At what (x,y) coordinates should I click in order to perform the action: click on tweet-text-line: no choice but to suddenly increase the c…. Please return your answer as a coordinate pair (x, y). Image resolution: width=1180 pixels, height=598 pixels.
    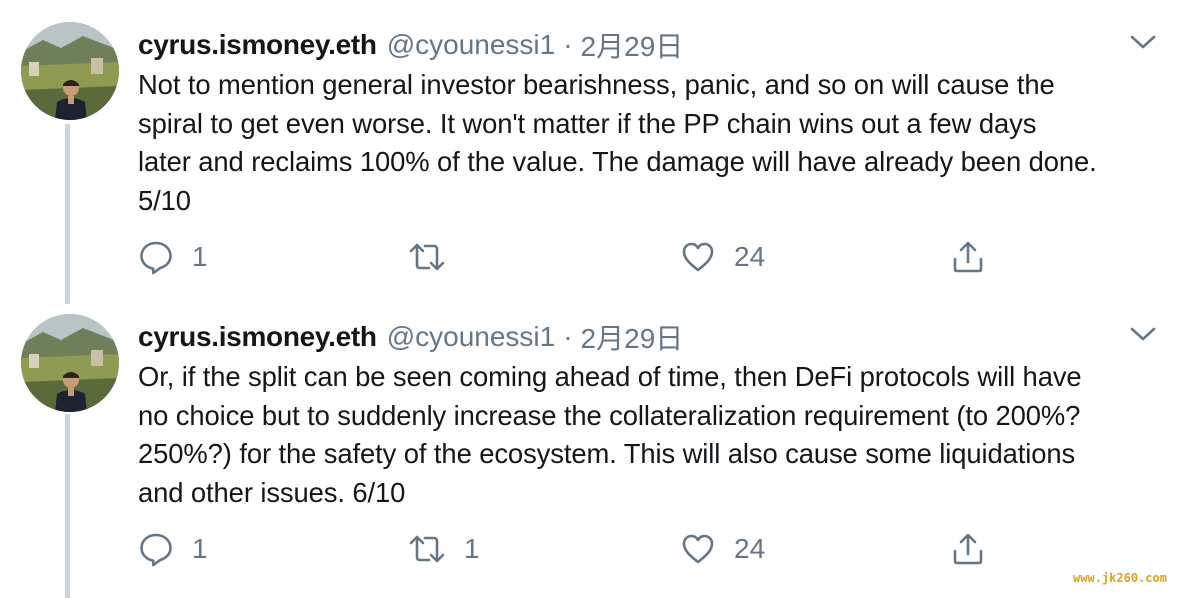
    Looking at the image, I should click on (609, 415).